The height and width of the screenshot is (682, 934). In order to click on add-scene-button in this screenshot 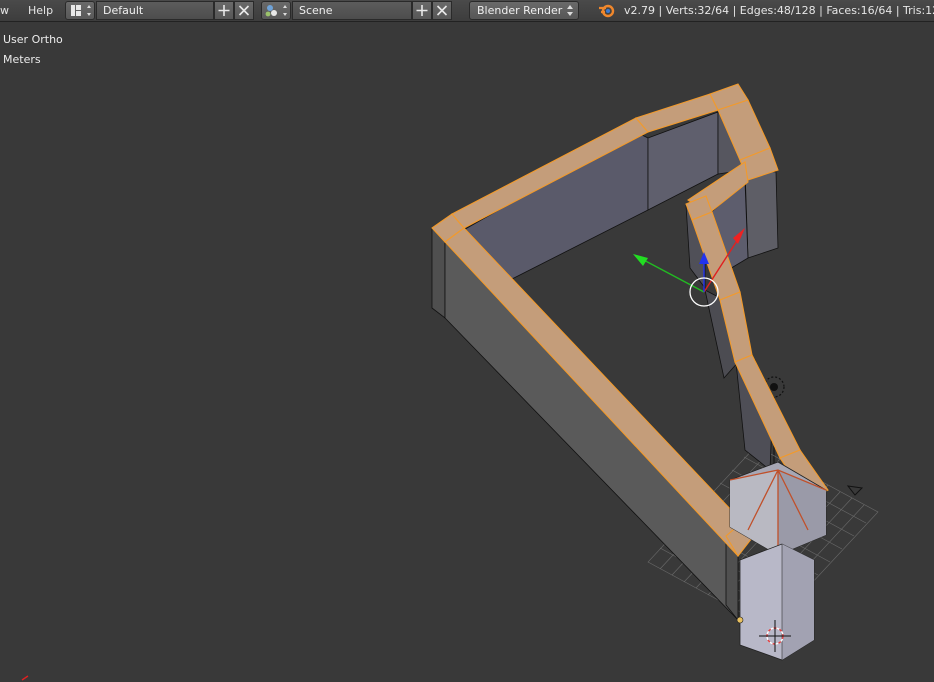, I will do `click(422, 10)`.